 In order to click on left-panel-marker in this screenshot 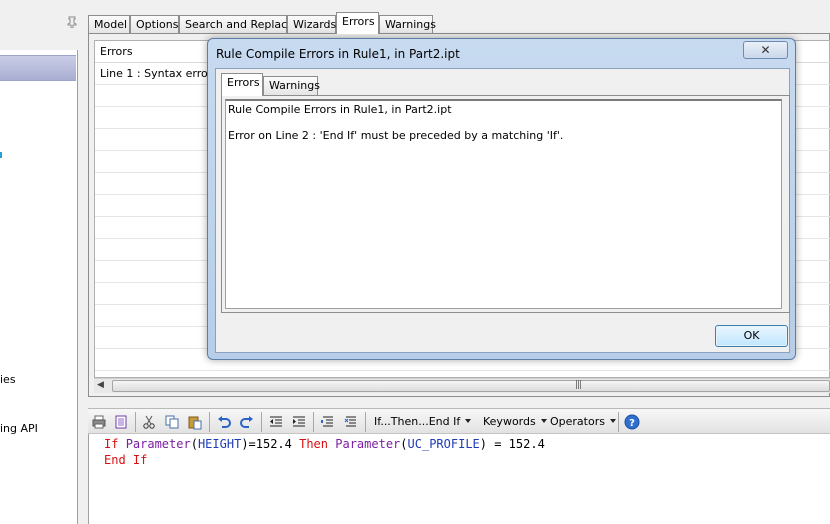, I will do `click(1, 155)`.